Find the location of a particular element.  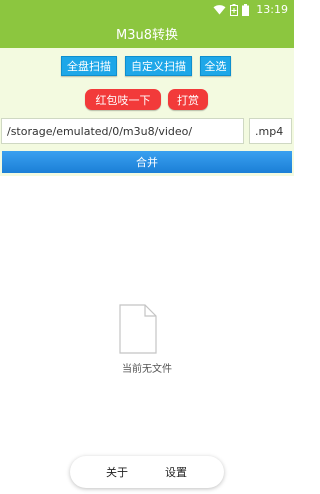

custom-scan-label: 自定义扫描 is located at coordinates (158, 66).